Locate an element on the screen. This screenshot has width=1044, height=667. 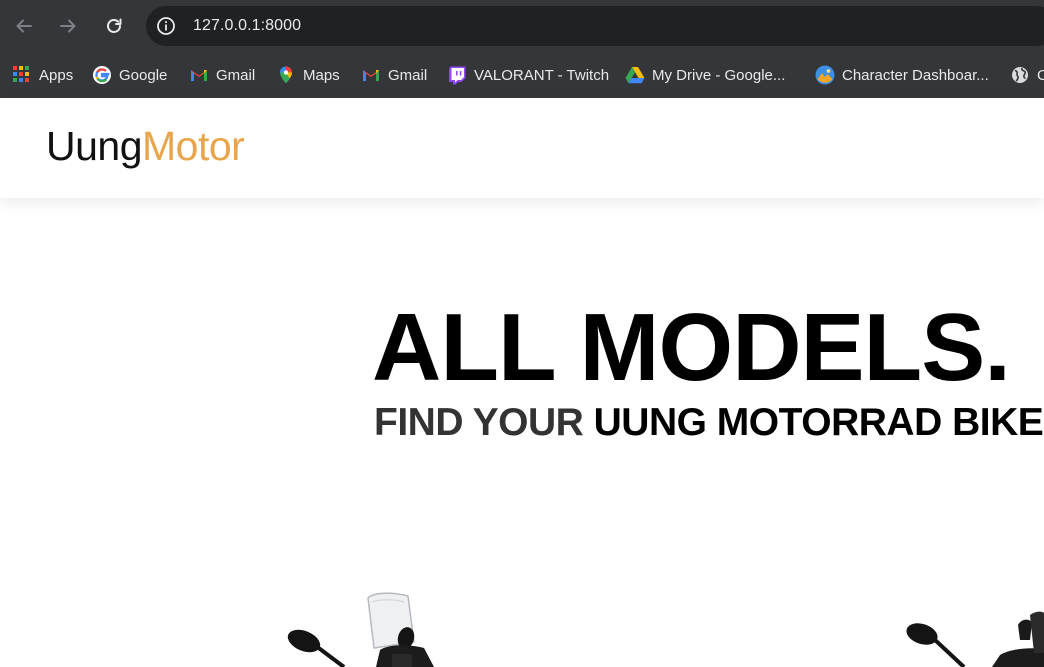
bookmark-label: Apps is located at coordinates (56, 75).